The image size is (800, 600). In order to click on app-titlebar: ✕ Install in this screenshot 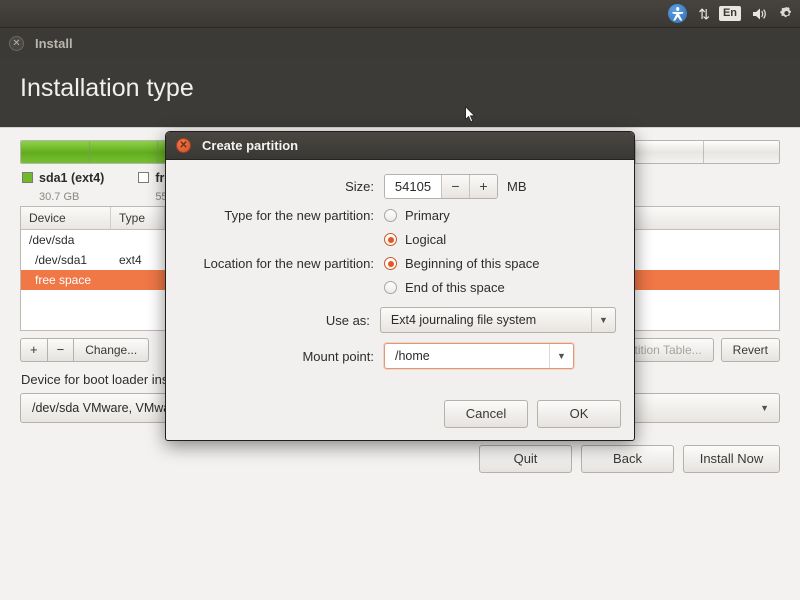, I will do `click(400, 43)`.